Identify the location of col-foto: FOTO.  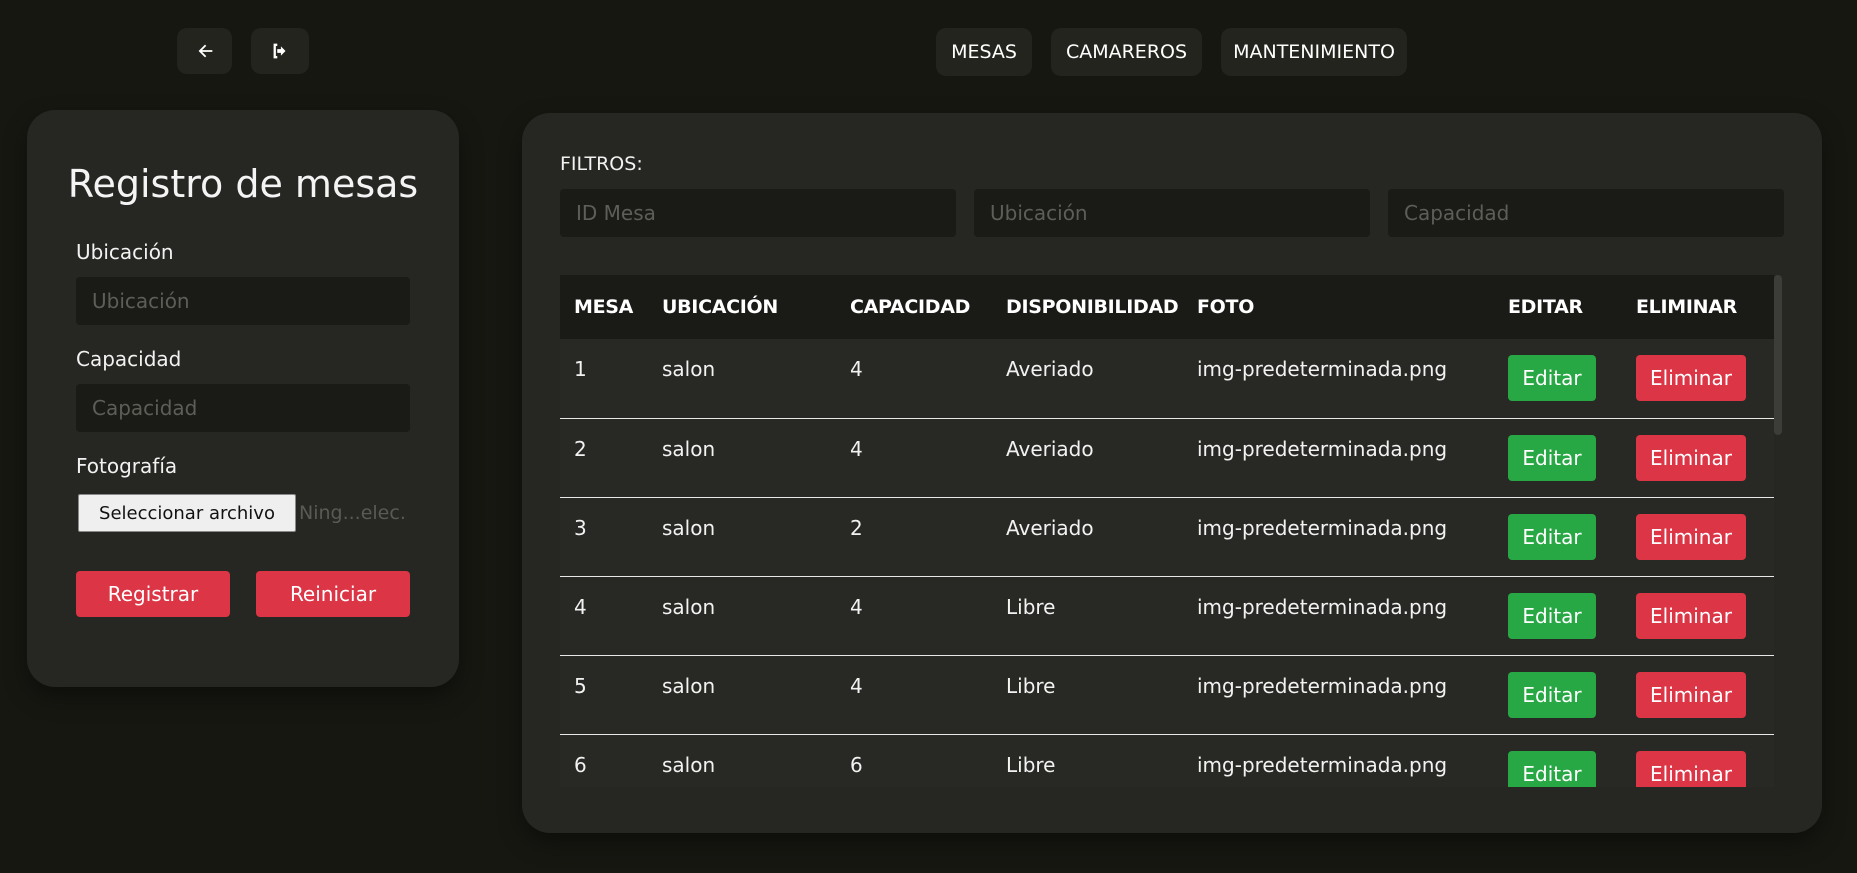
(1226, 307).